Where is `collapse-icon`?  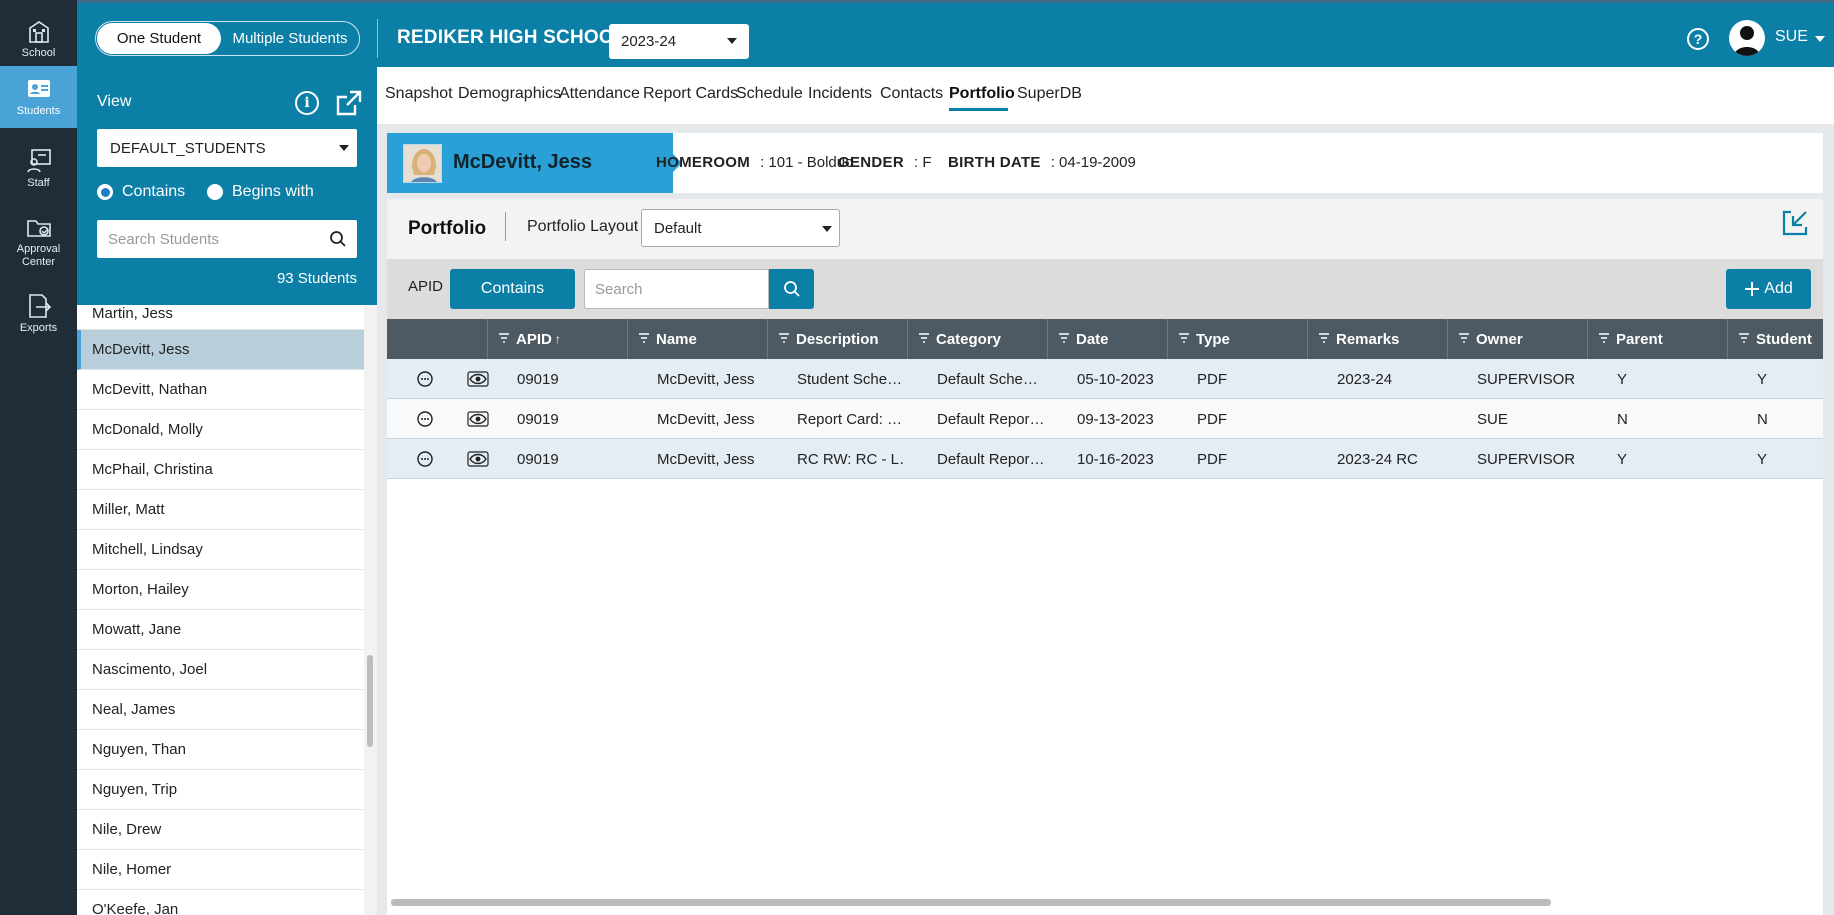
collapse-icon is located at coordinates (1795, 223).